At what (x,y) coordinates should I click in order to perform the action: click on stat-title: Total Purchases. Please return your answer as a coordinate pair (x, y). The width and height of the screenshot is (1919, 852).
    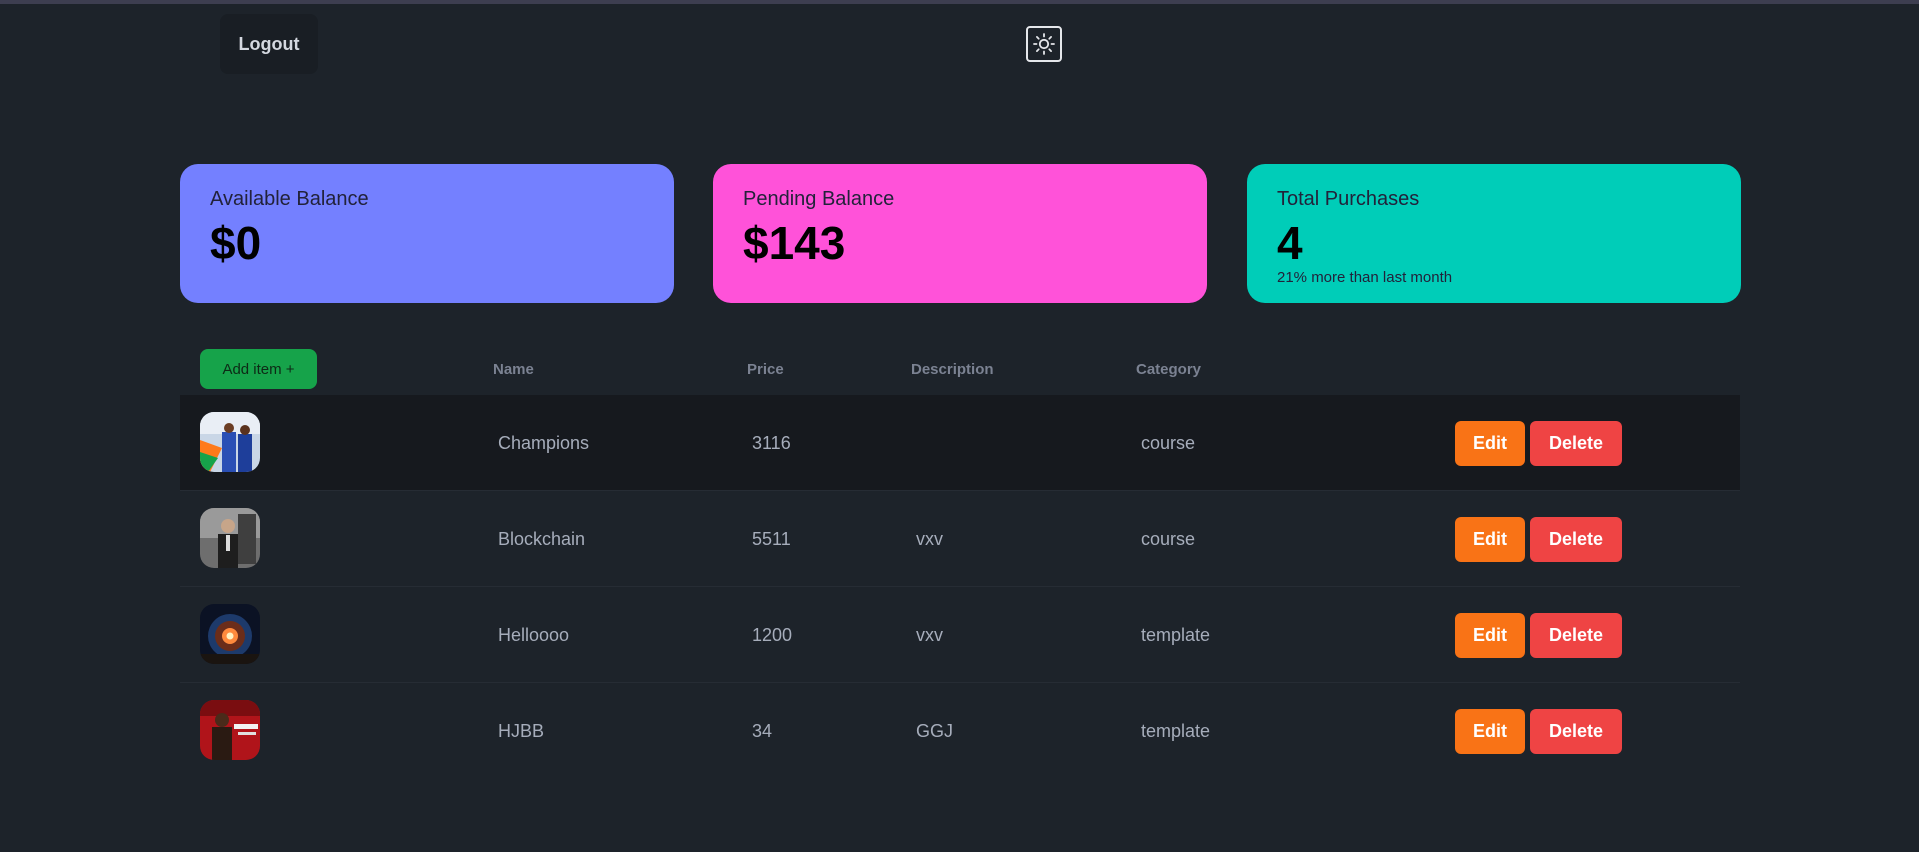
    Looking at the image, I should click on (1348, 199).